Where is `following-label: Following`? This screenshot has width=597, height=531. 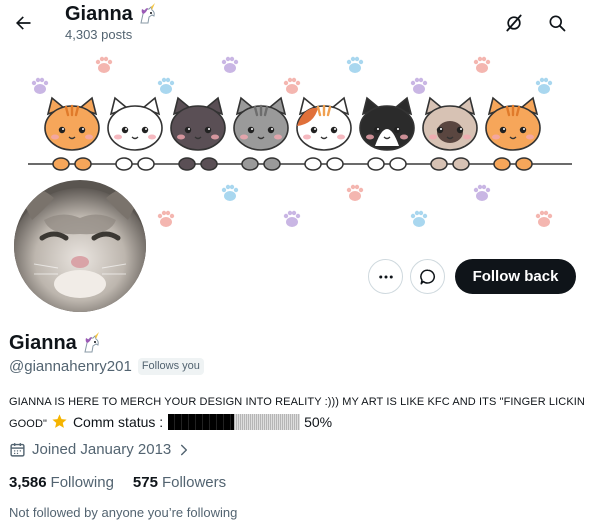 following-label: Following is located at coordinates (82, 482).